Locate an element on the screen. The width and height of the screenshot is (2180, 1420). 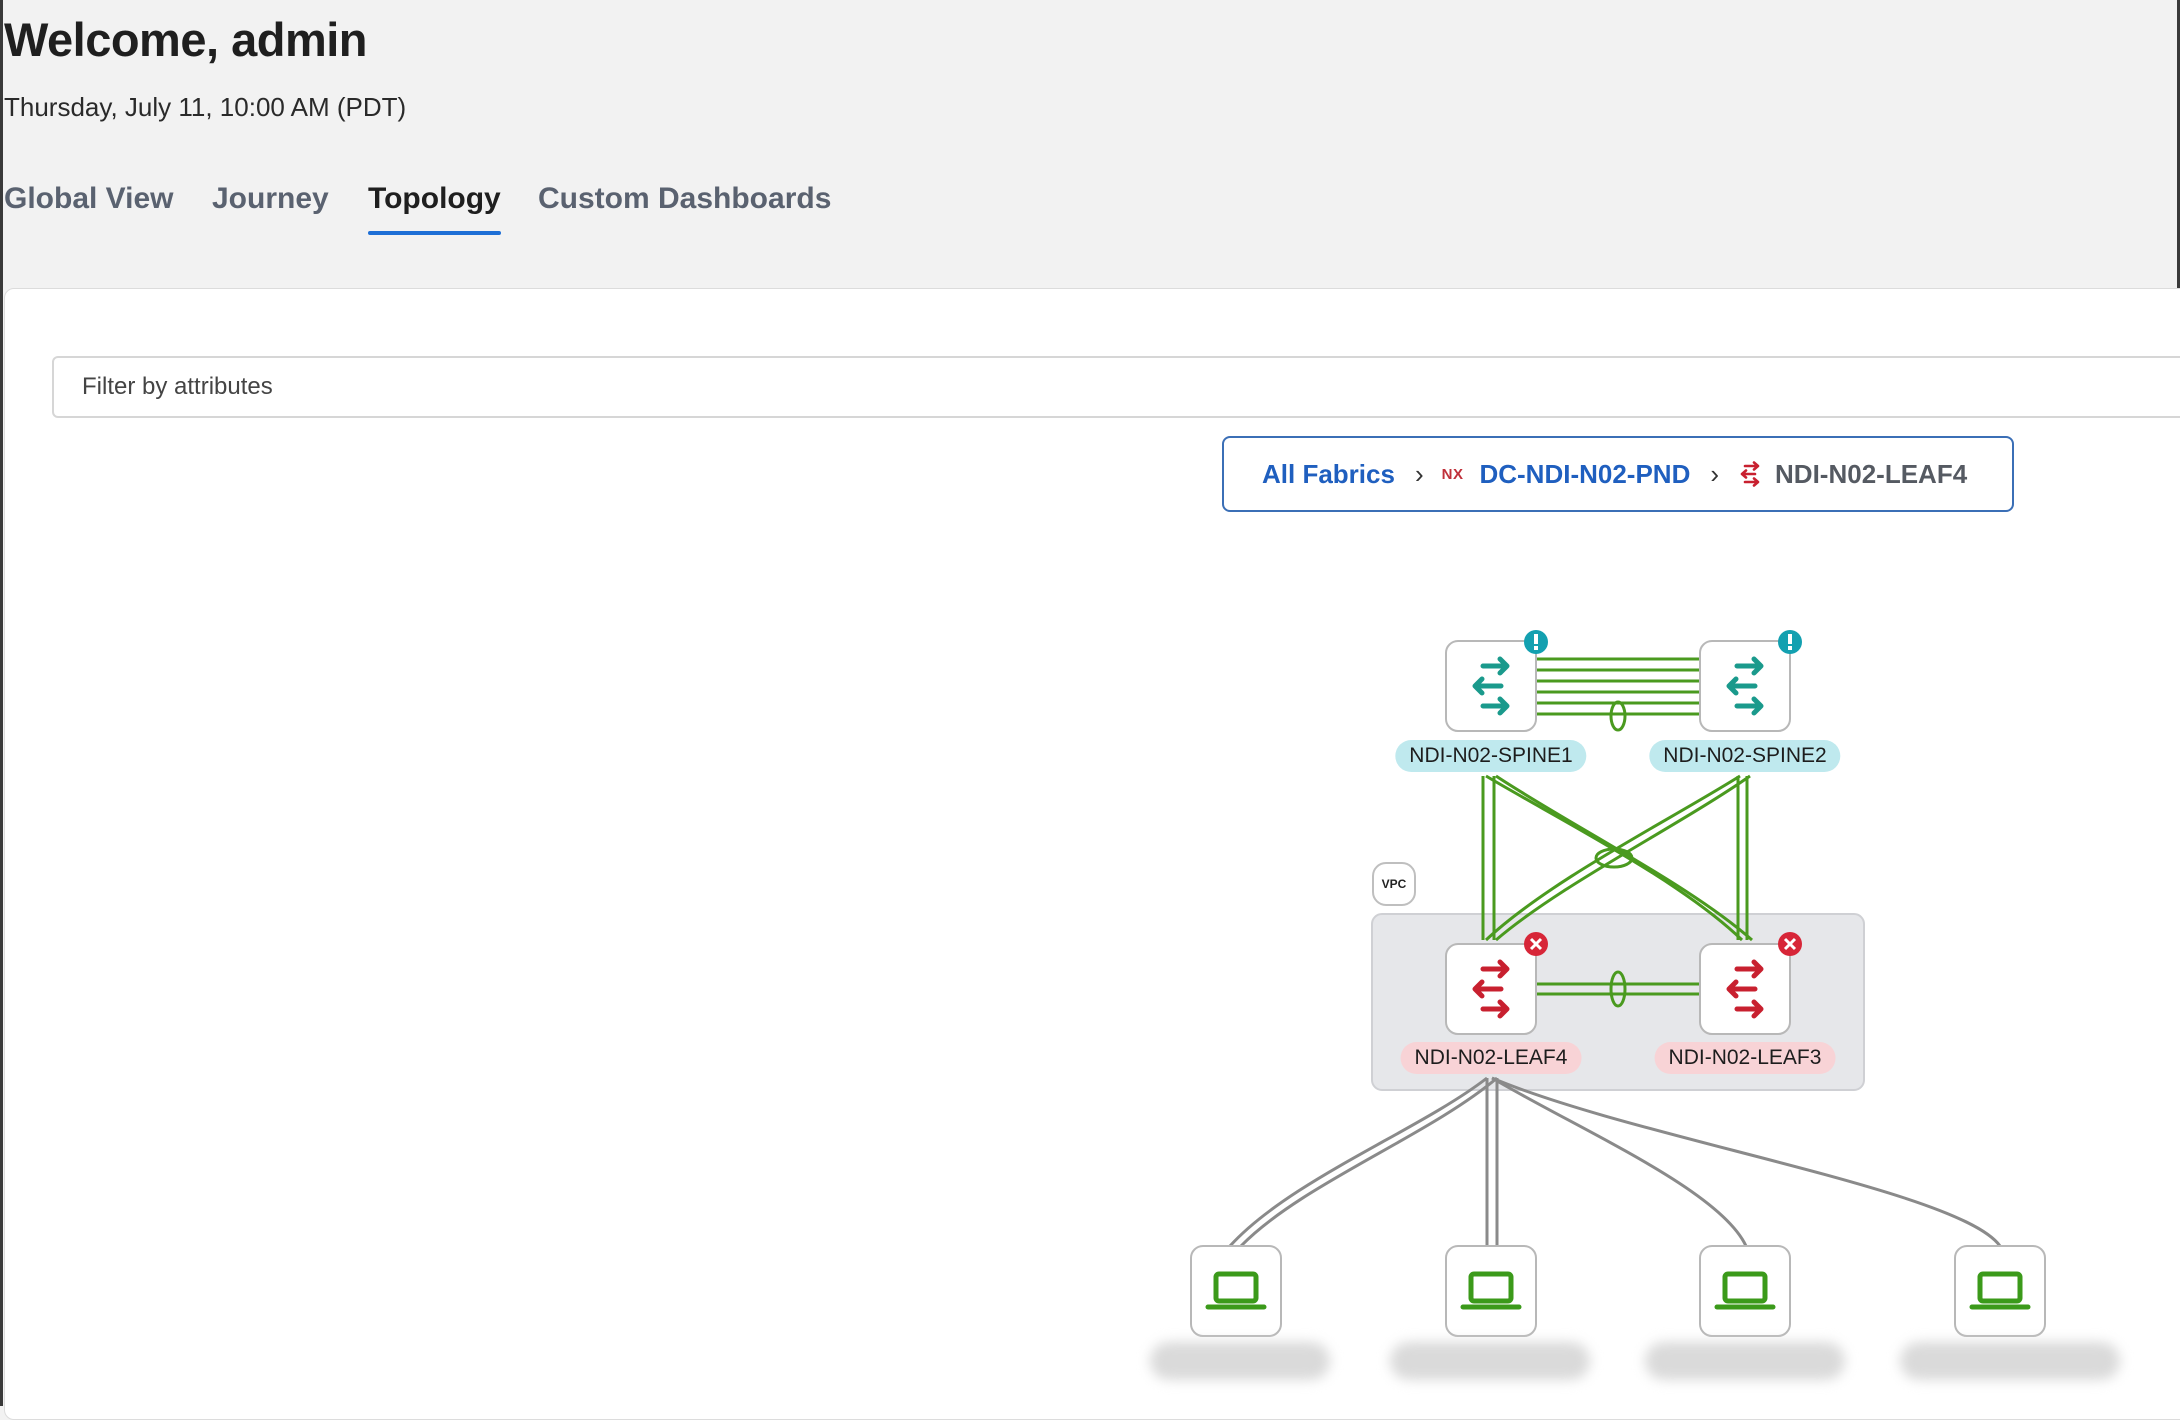
host-labels-redacted is located at coordinates (1635, 1362).